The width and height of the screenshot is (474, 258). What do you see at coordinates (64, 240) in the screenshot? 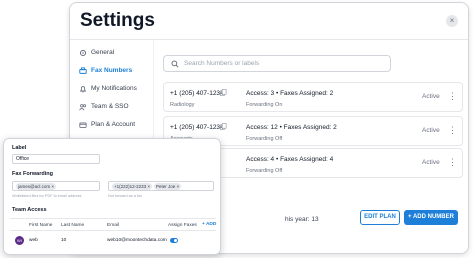
I see `member-last-name: 10` at bounding box center [64, 240].